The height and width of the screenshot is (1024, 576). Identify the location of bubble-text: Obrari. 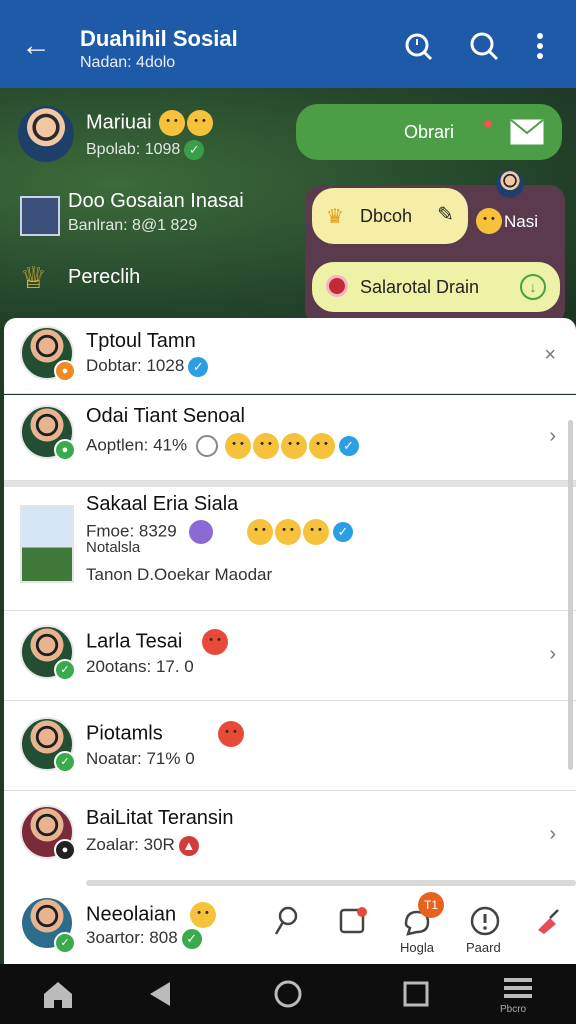
(429, 131).